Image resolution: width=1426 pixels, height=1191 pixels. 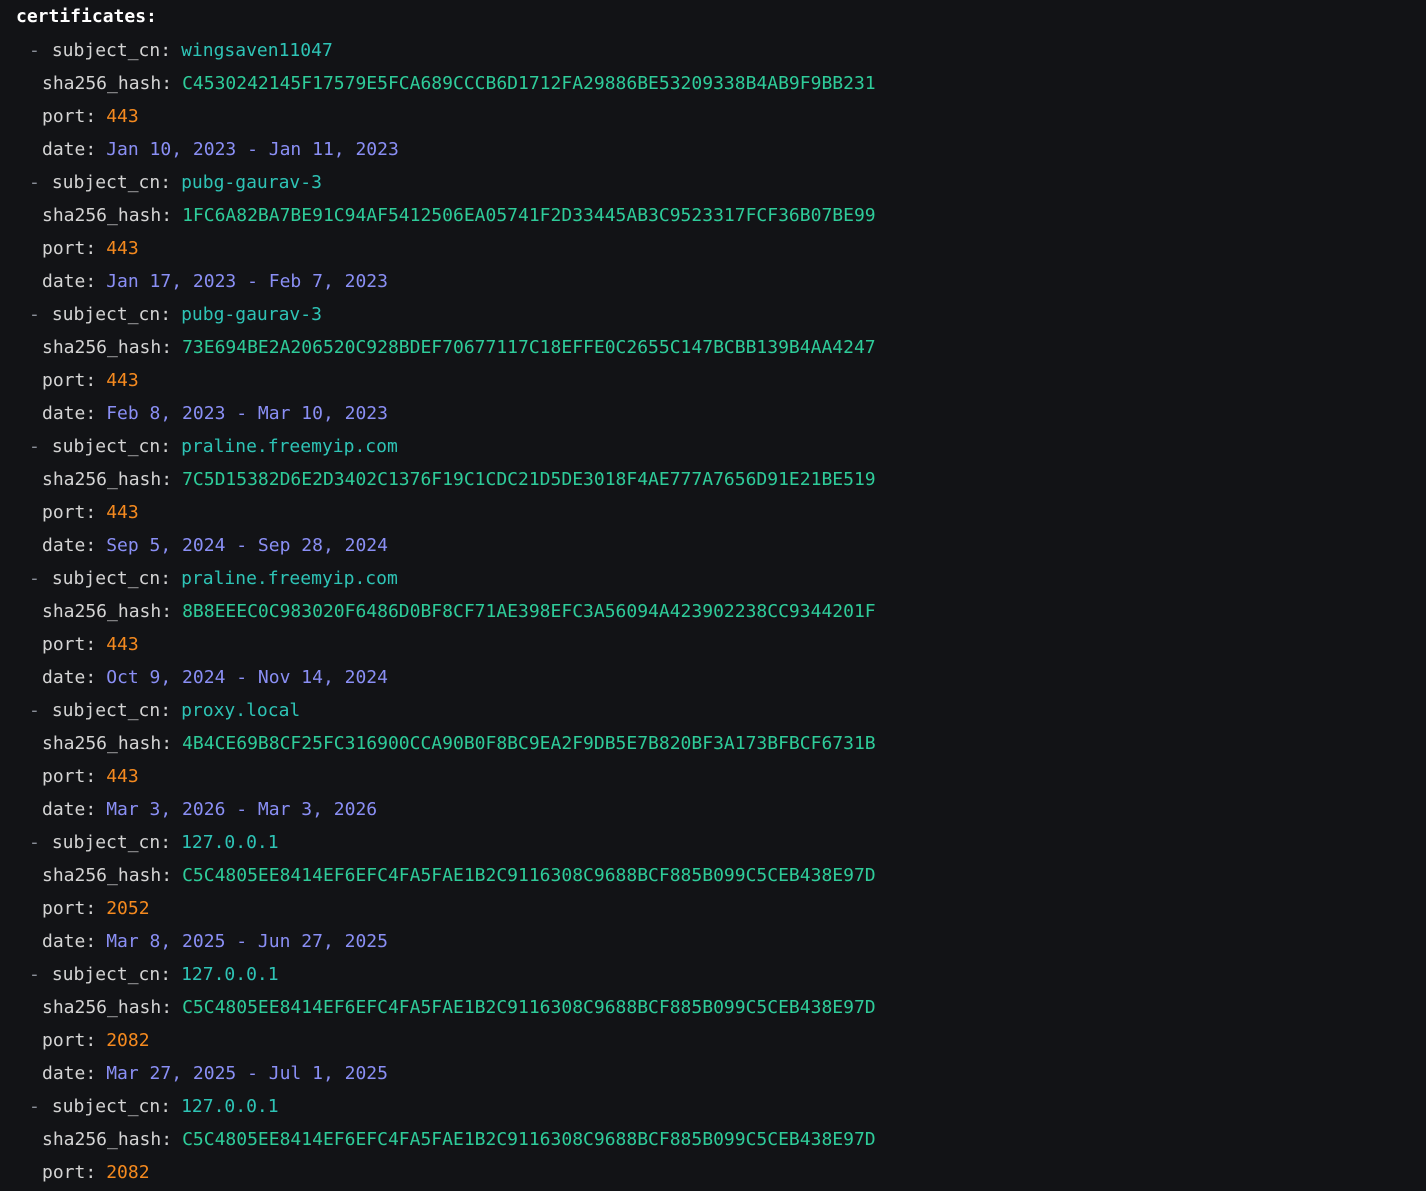 What do you see at coordinates (241, 710) in the screenshot?
I see `subject-cn-value: proxy.local` at bounding box center [241, 710].